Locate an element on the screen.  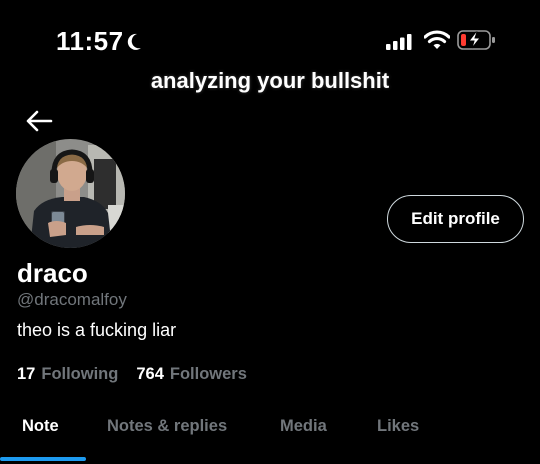
followers-link: 764 Followers is located at coordinates (191, 374).